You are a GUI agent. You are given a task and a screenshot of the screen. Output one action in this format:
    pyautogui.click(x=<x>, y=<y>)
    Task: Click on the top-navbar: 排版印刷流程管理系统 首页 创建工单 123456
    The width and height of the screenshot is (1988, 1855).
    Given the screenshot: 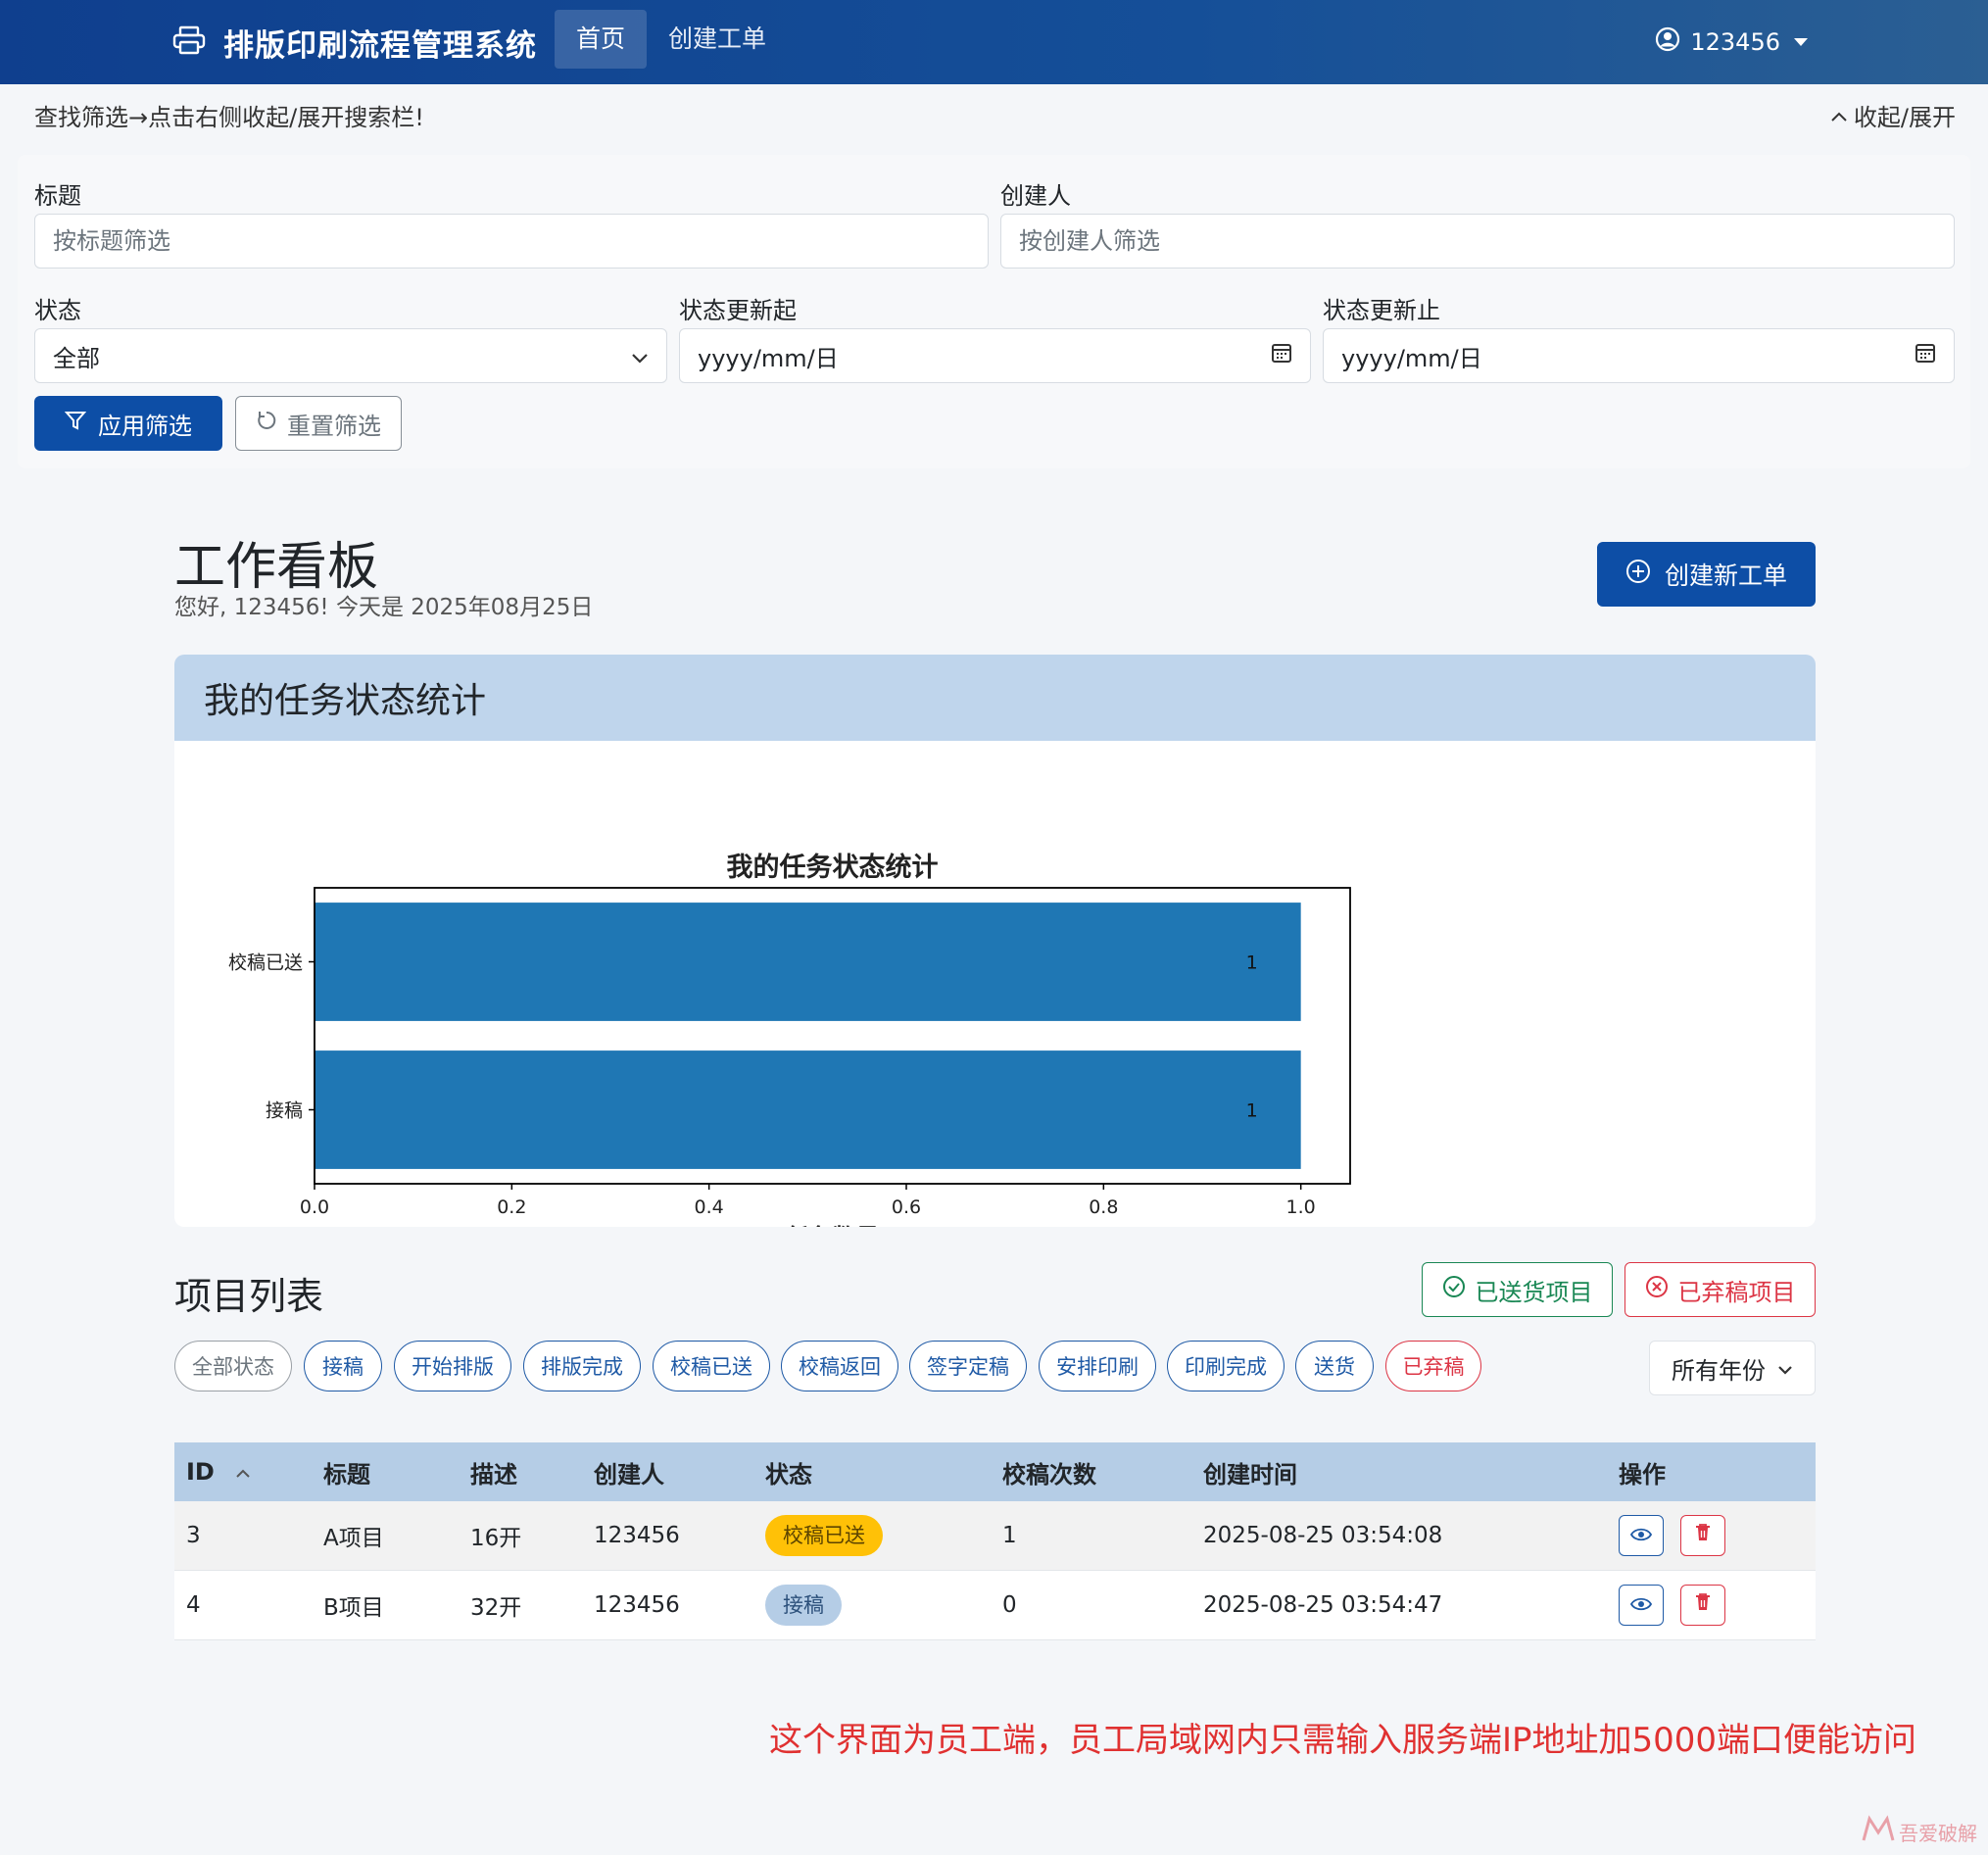 What is the action you would take?
    pyautogui.click(x=994, y=42)
    